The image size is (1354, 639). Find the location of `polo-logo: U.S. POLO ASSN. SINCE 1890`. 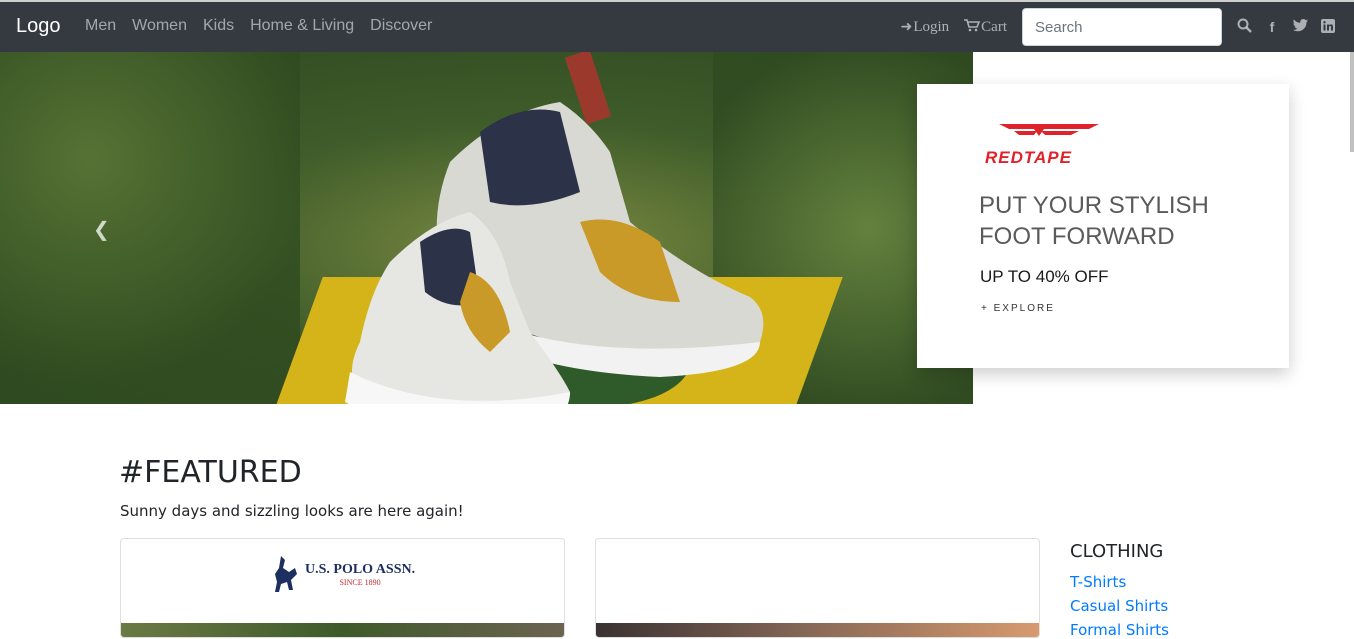

polo-logo: U.S. POLO ASSN. SINCE 1890 is located at coordinates (344, 574).